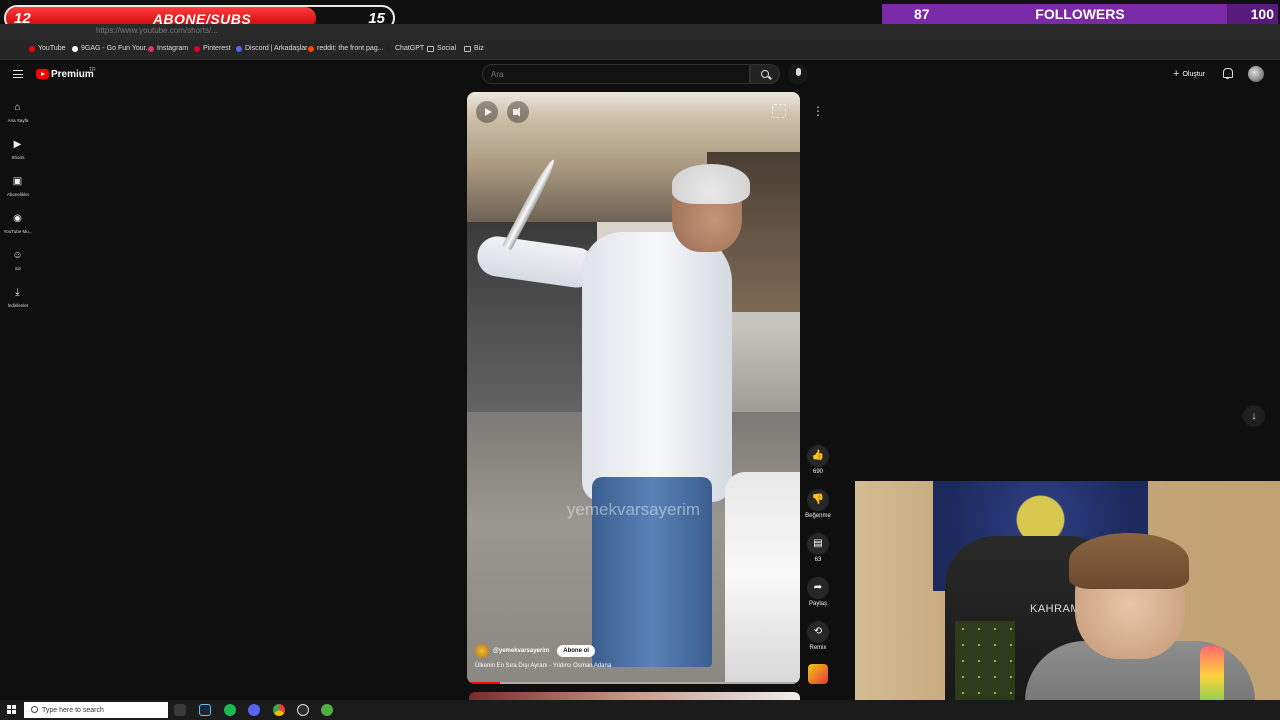 This screenshot has width=1280, height=720. Describe the element at coordinates (327, 710) in the screenshot. I see `xbox-icon` at that location.